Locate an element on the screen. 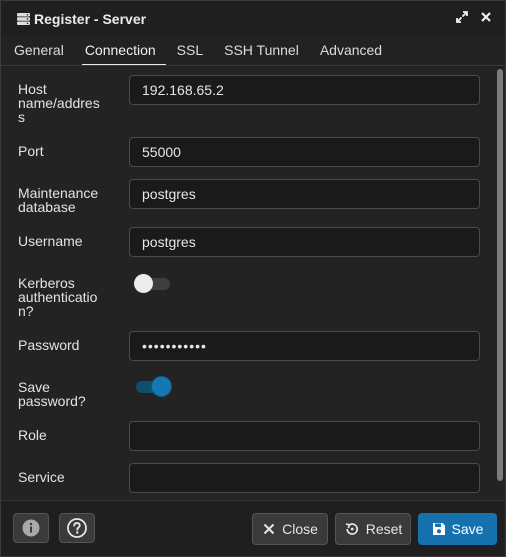 The image size is (506, 557). expand-icon is located at coordinates (462, 17).